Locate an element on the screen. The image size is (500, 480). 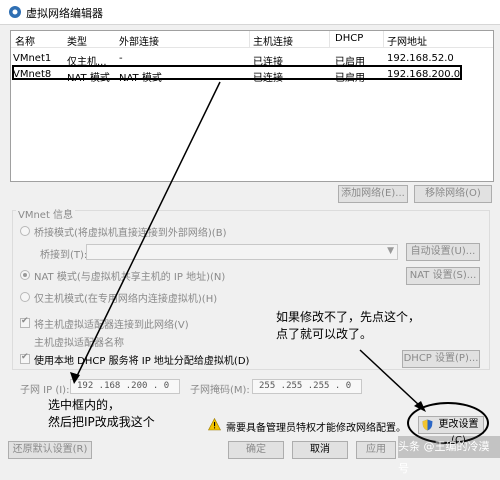
apply-button: 应用 is located at coordinates (376, 450).